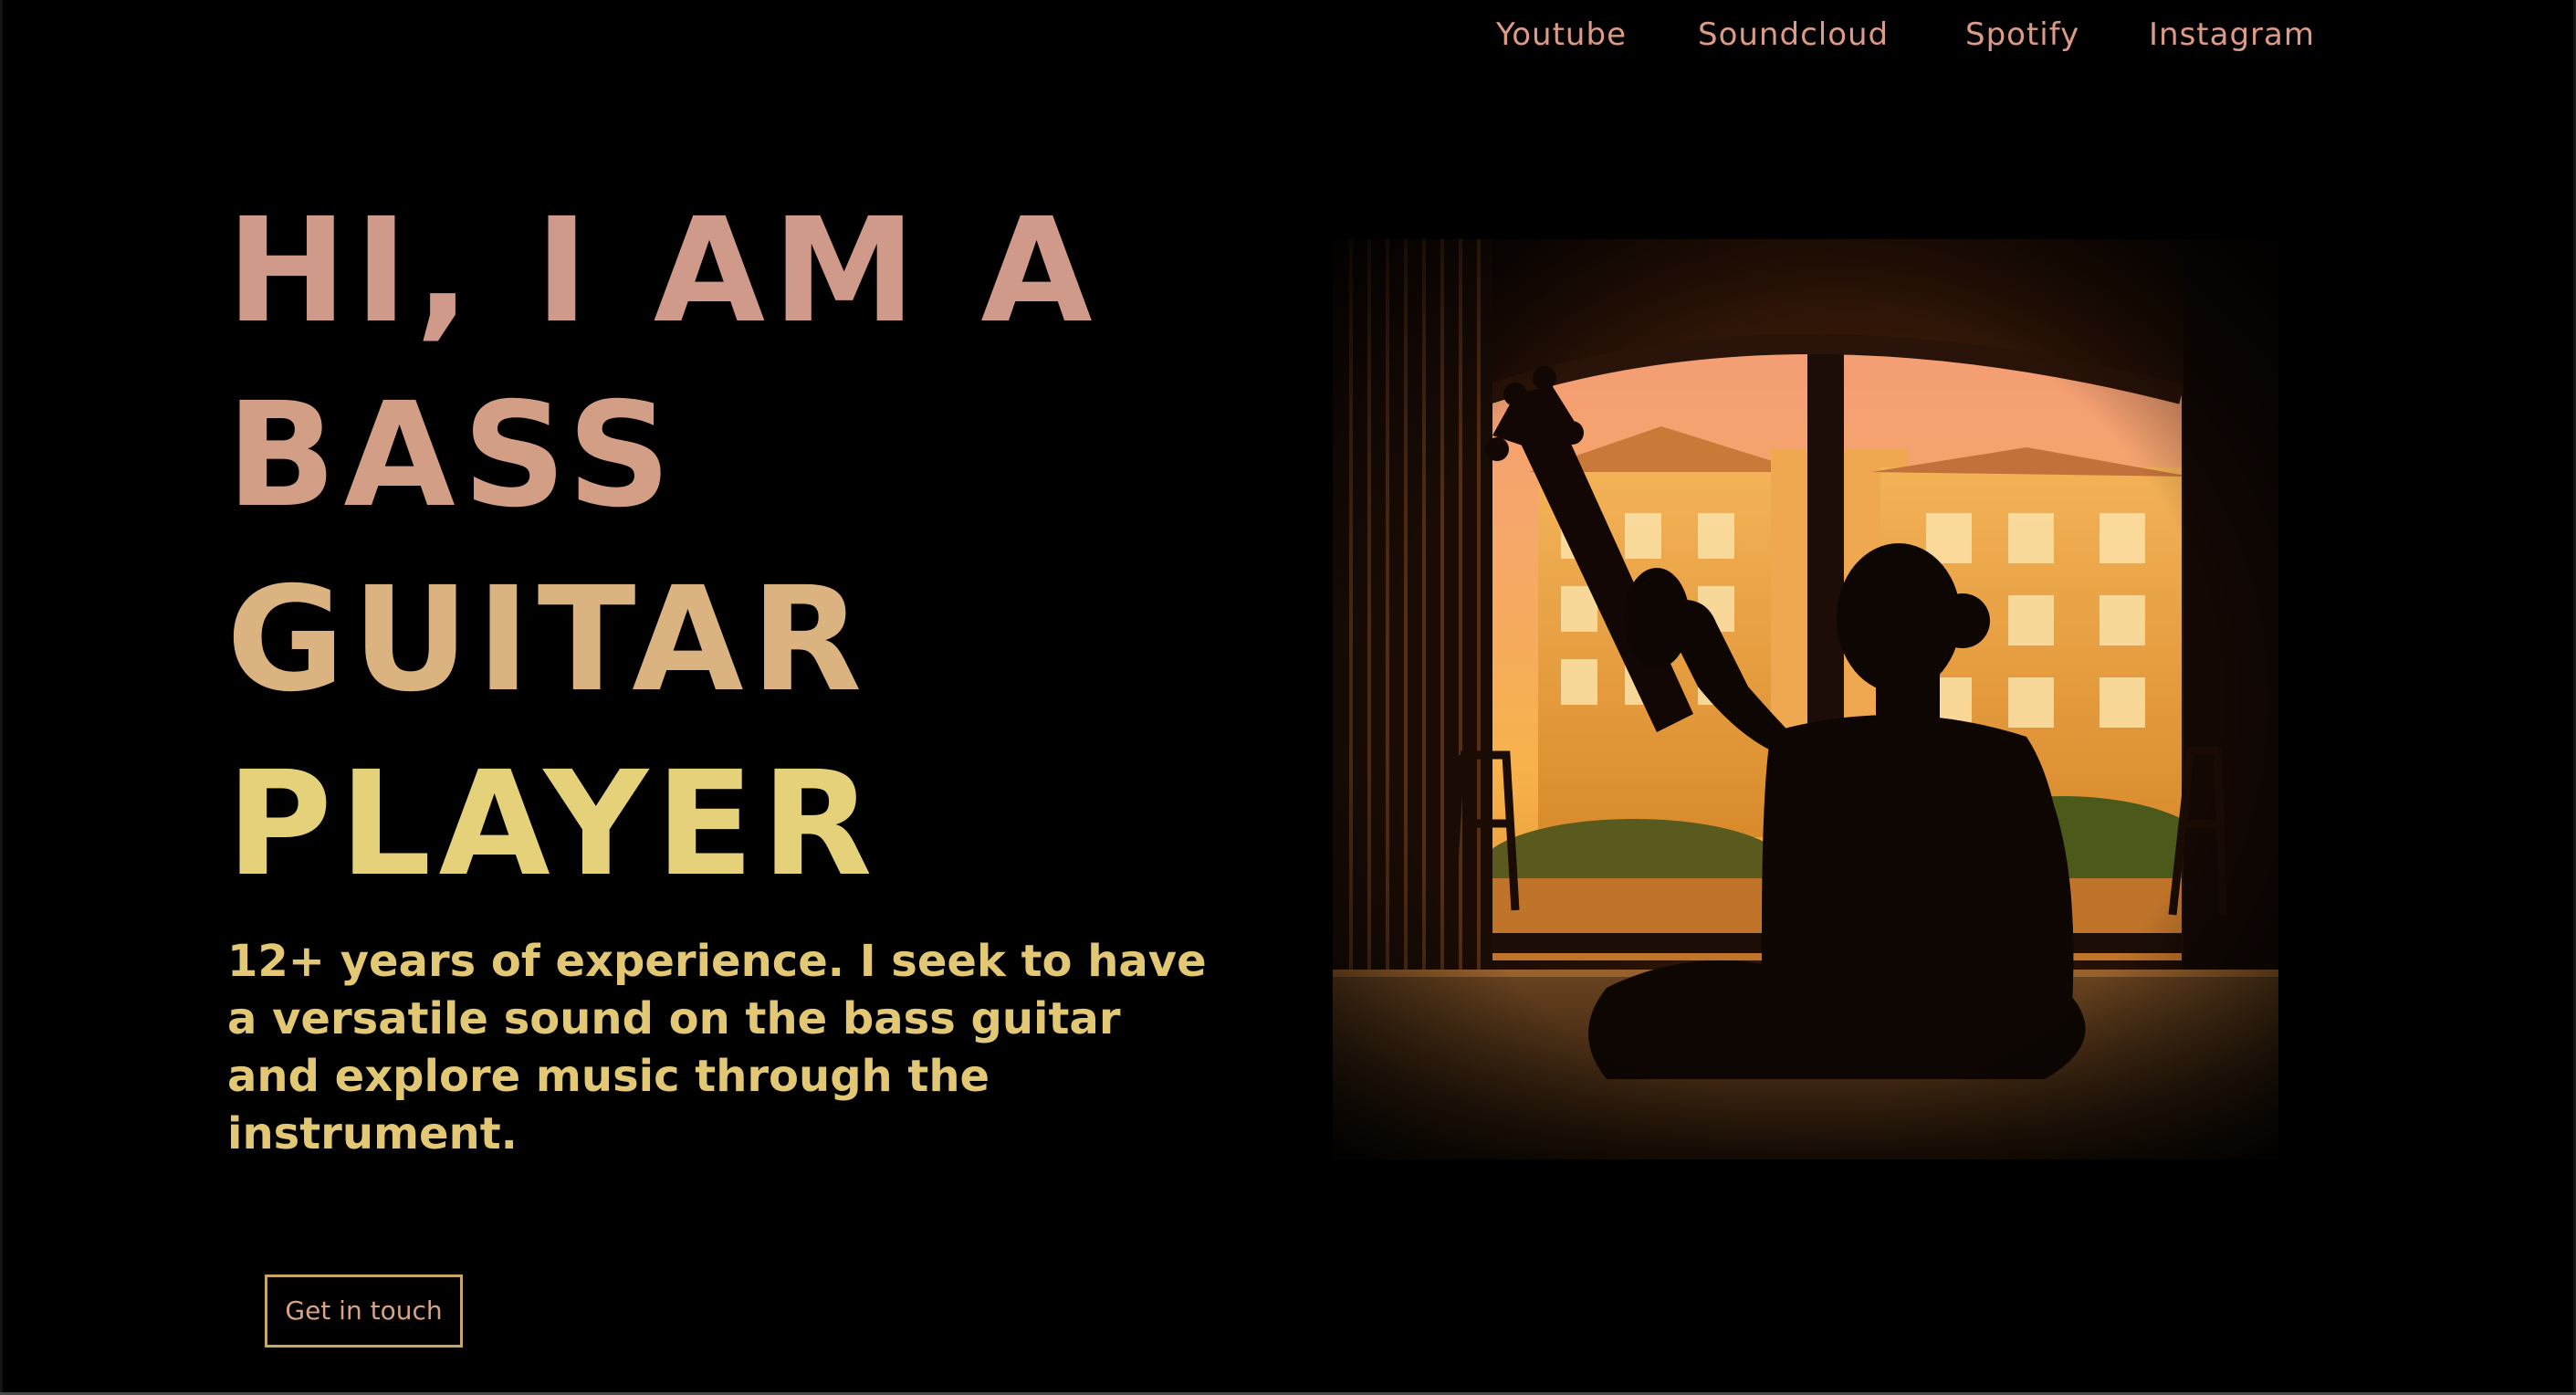 The height and width of the screenshot is (1395, 2576). What do you see at coordinates (553, 824) in the screenshot?
I see `headline-line: PLAYER` at bounding box center [553, 824].